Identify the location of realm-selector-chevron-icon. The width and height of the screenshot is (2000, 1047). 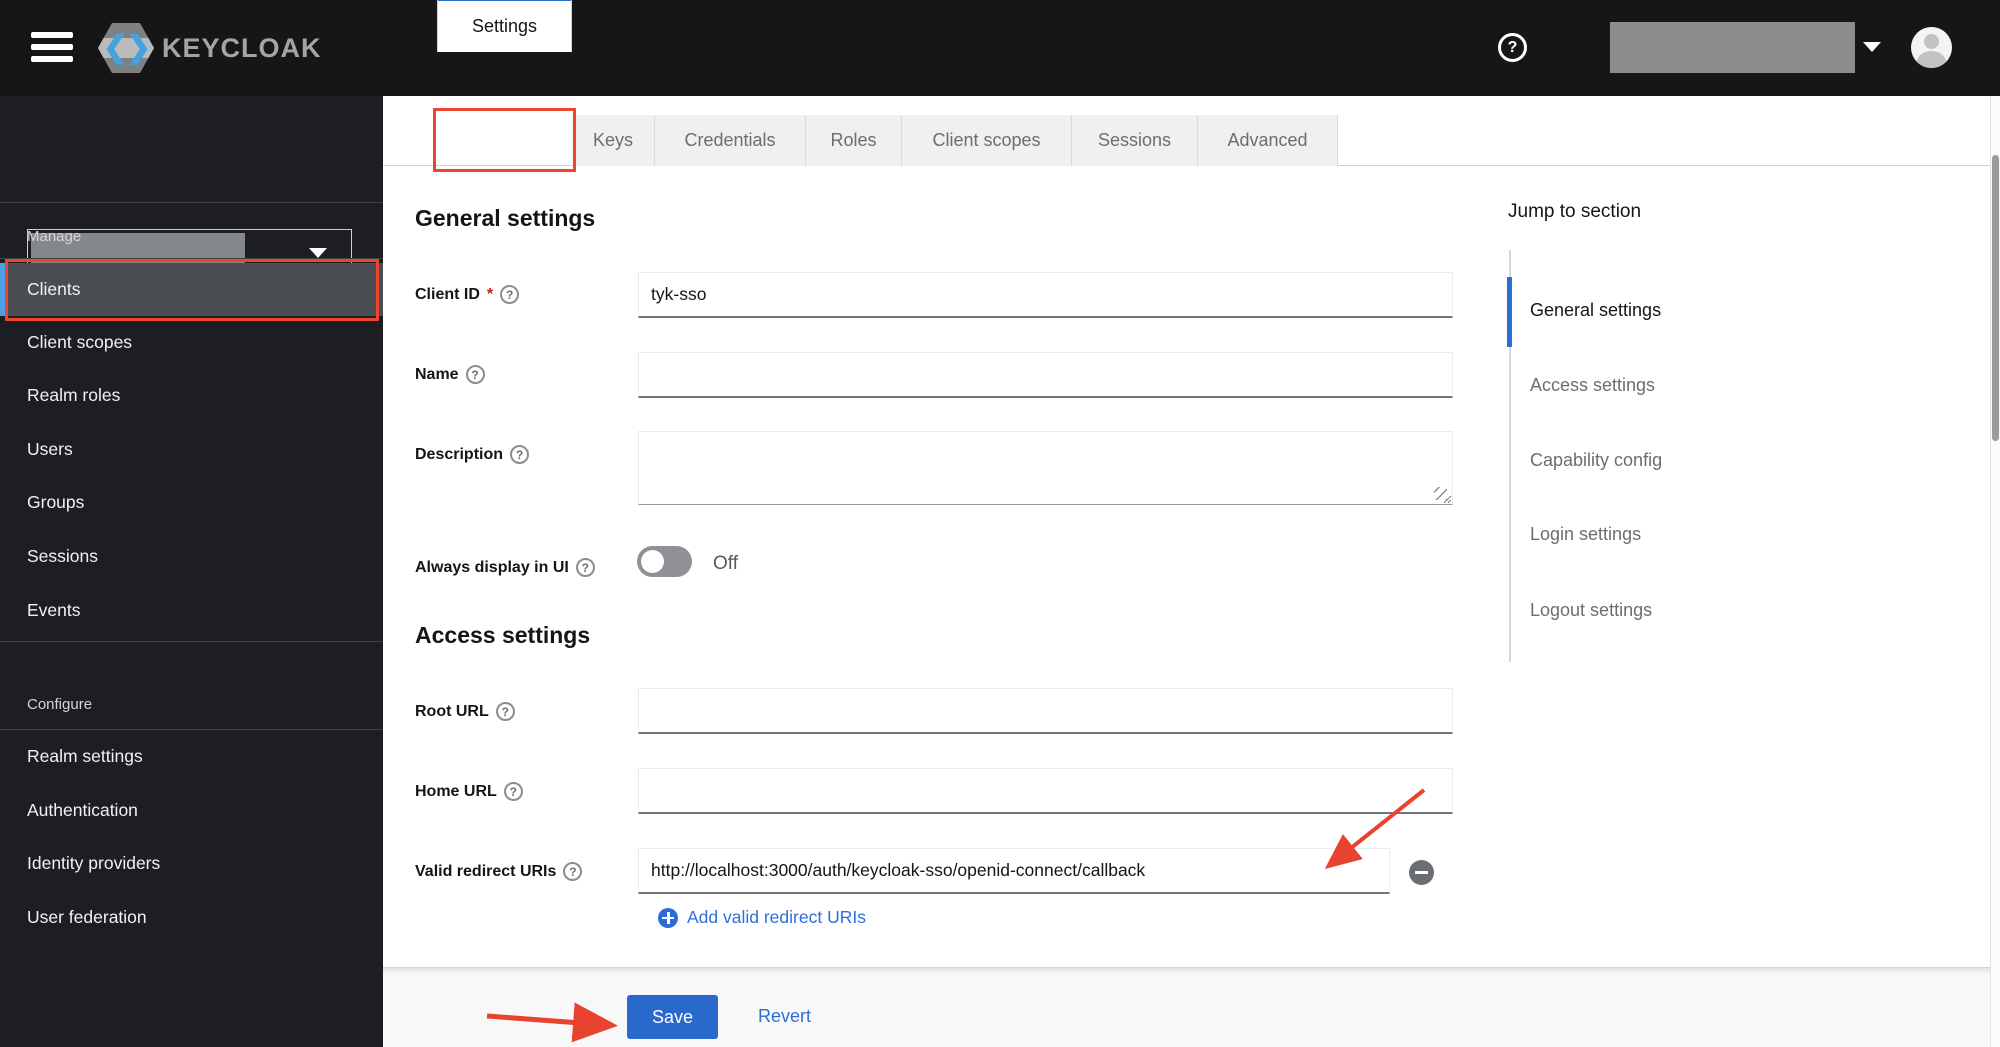
(318, 253).